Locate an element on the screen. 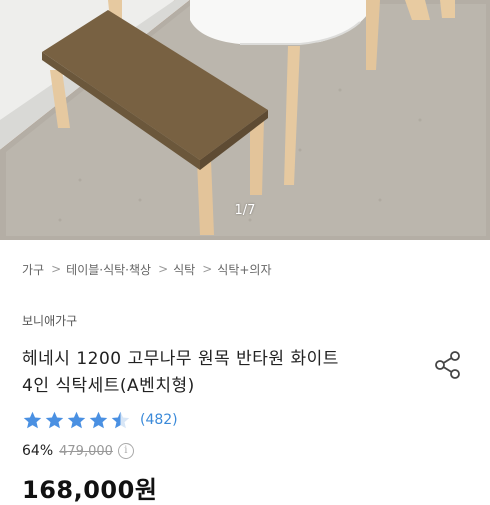 Image resolution: width=490 pixels, height=505 pixels. share-button is located at coordinates (448, 365).